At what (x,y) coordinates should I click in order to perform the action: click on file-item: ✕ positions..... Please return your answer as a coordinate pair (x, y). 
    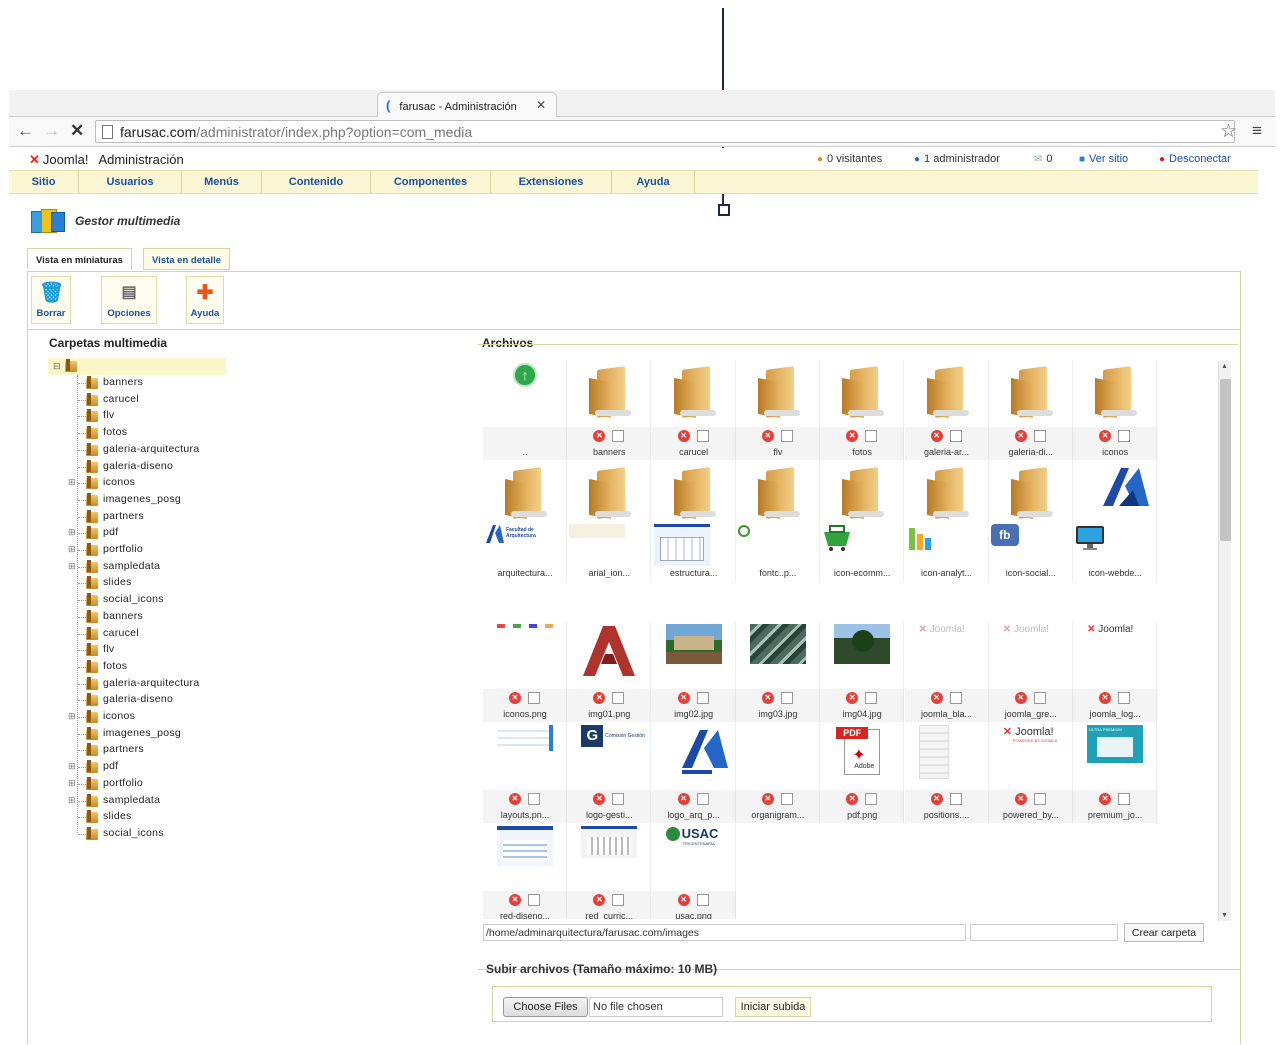
    Looking at the image, I should click on (946, 773).